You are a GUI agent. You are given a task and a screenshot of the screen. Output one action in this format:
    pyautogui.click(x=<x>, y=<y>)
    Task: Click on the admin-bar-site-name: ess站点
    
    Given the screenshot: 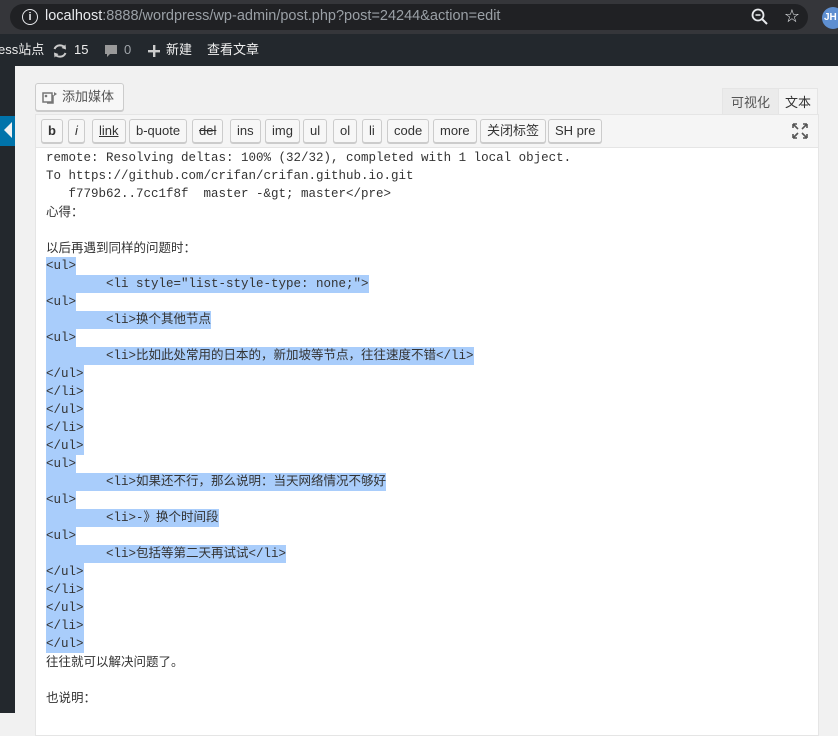 What is the action you would take?
    pyautogui.click(x=22, y=50)
    